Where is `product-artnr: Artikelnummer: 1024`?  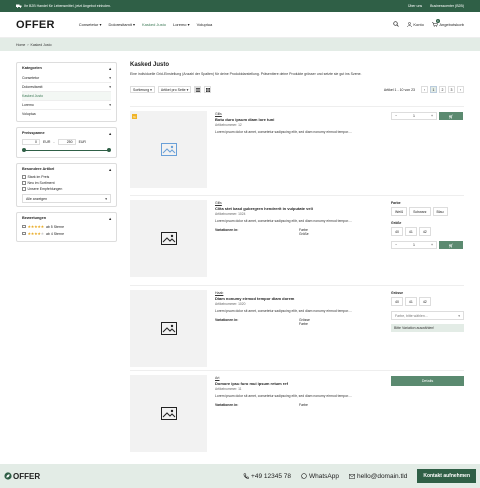 product-artnr: Artikelnummer: 1024 is located at coordinates (230, 214).